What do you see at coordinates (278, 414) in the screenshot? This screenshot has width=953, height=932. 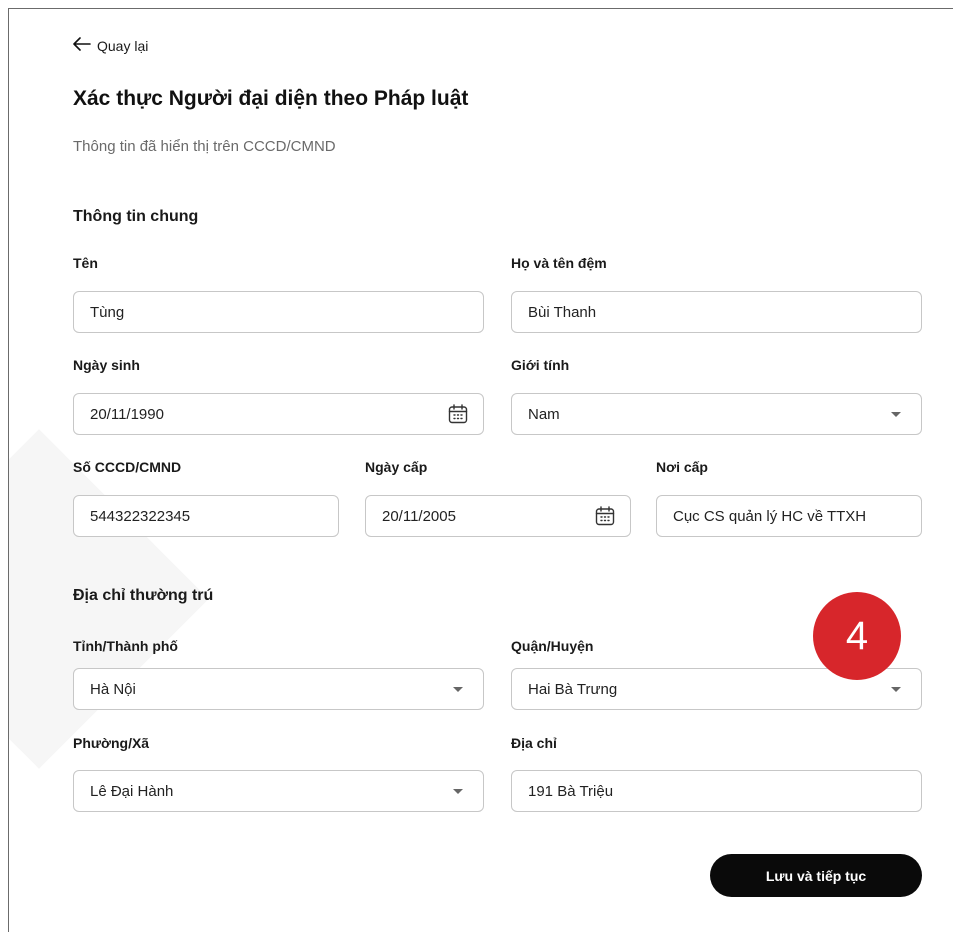 I see `dob-date-field: 20/11/1990` at bounding box center [278, 414].